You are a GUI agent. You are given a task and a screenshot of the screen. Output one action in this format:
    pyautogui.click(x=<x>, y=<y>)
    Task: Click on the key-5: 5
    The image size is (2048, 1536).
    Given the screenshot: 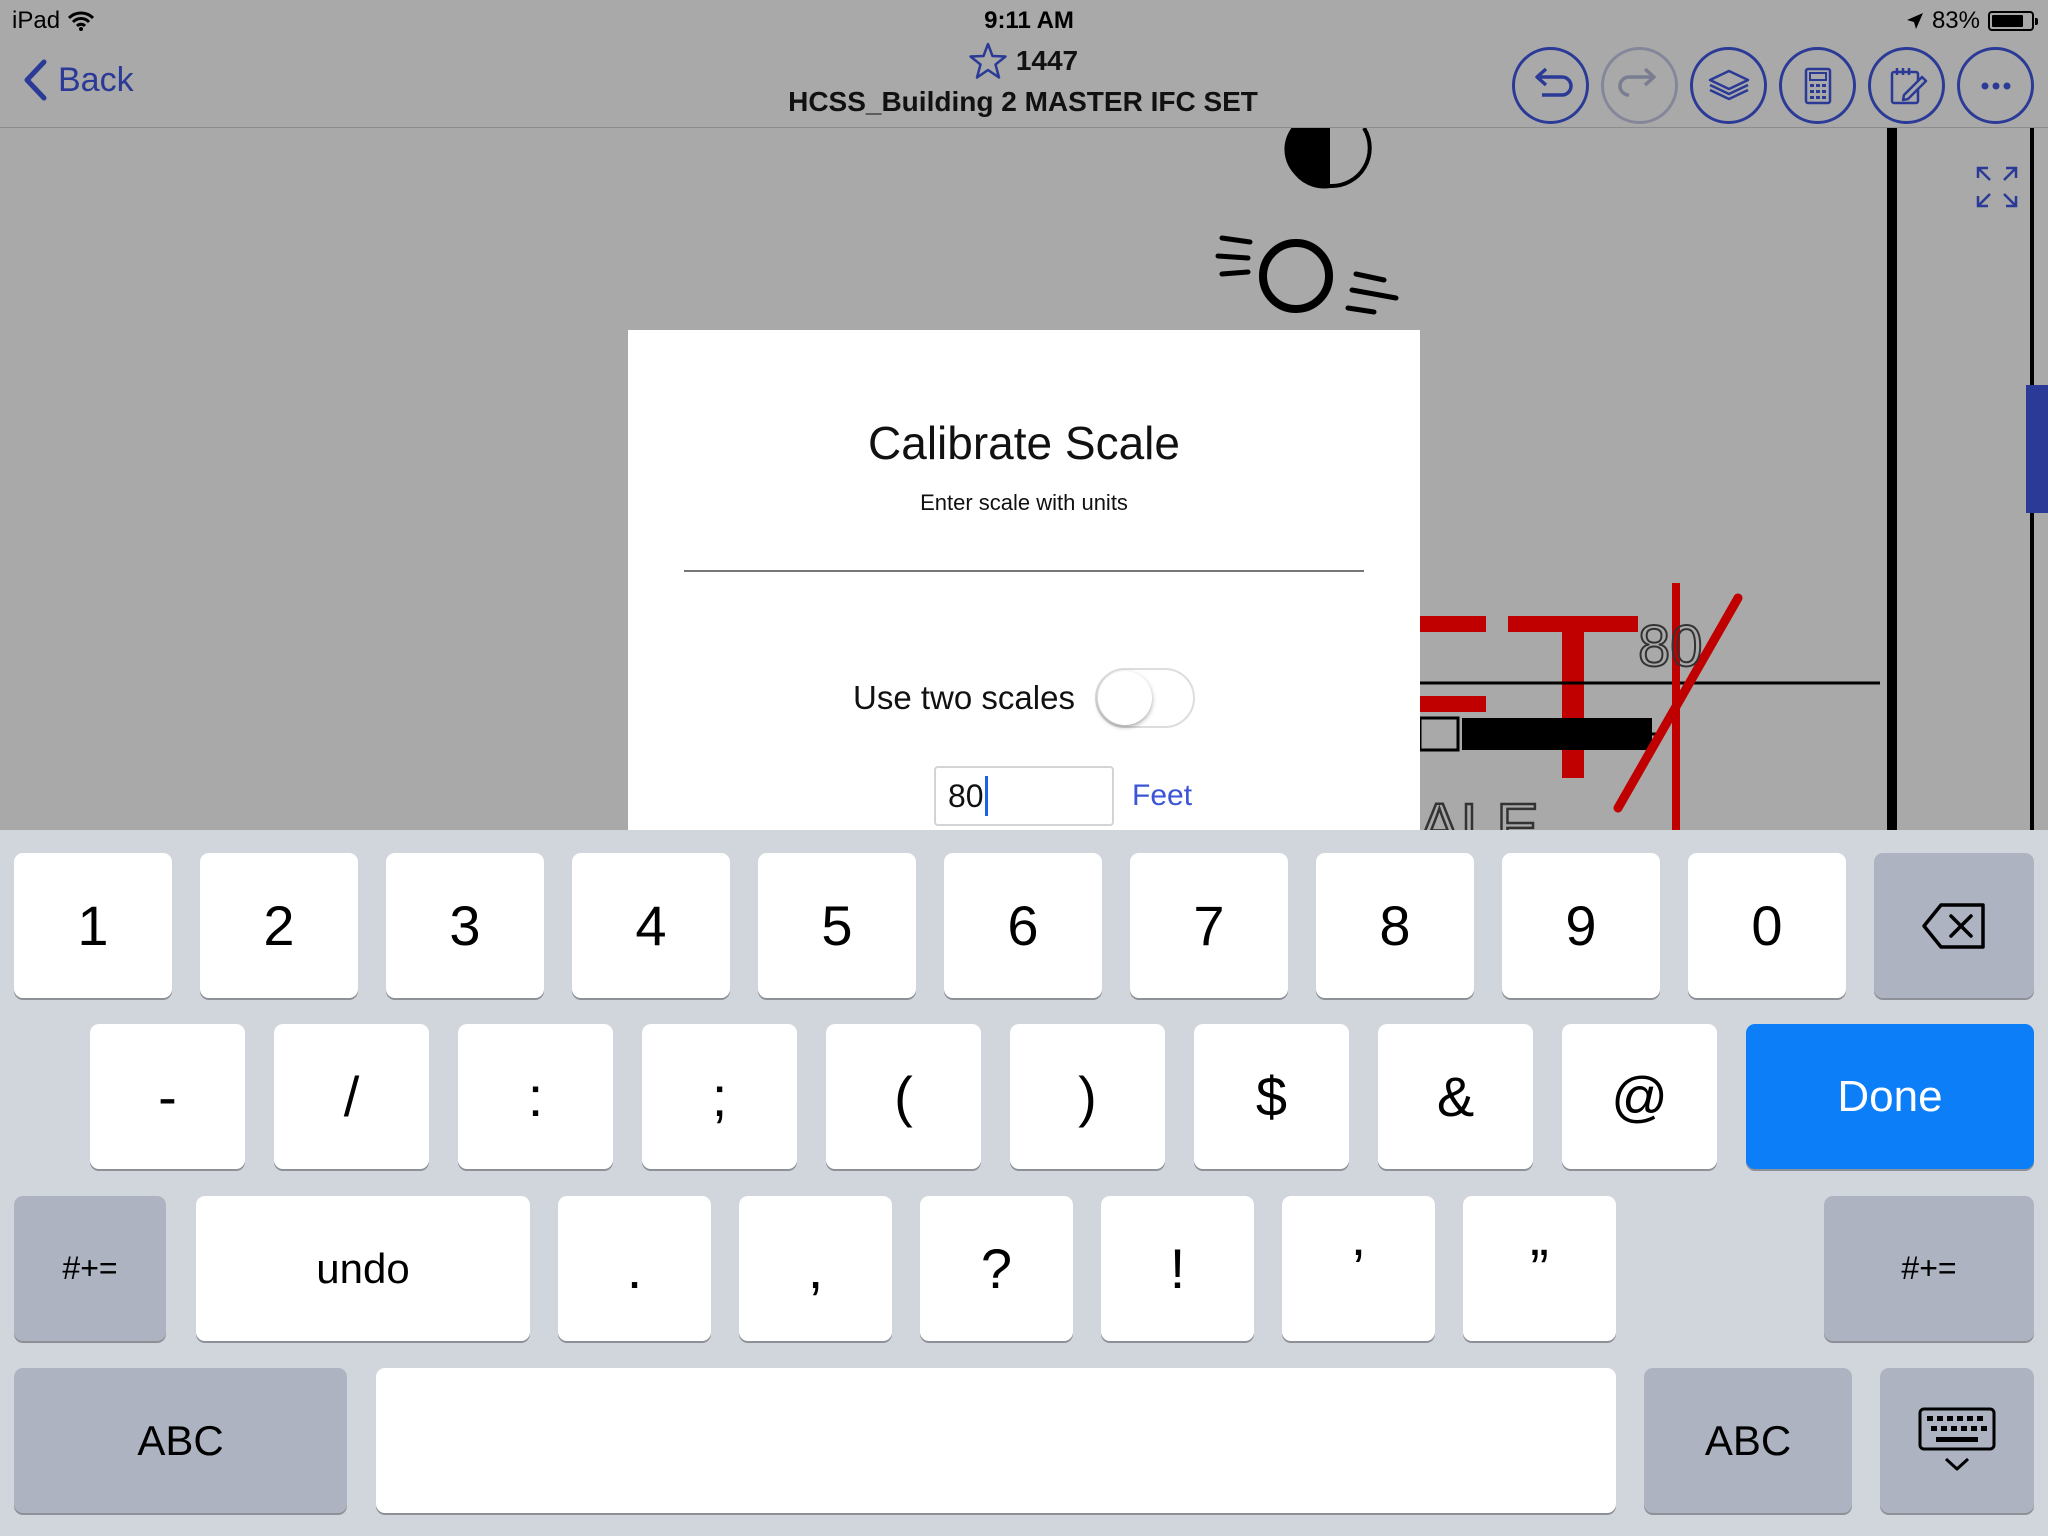 What is the action you would take?
    pyautogui.click(x=837, y=925)
    